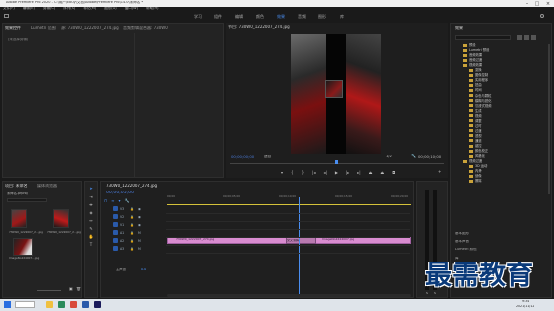 The width and height of the screenshot is (554, 311). Describe the element at coordinates (299, 247) in the screenshot. I see `timeline-playhead-line` at that location.